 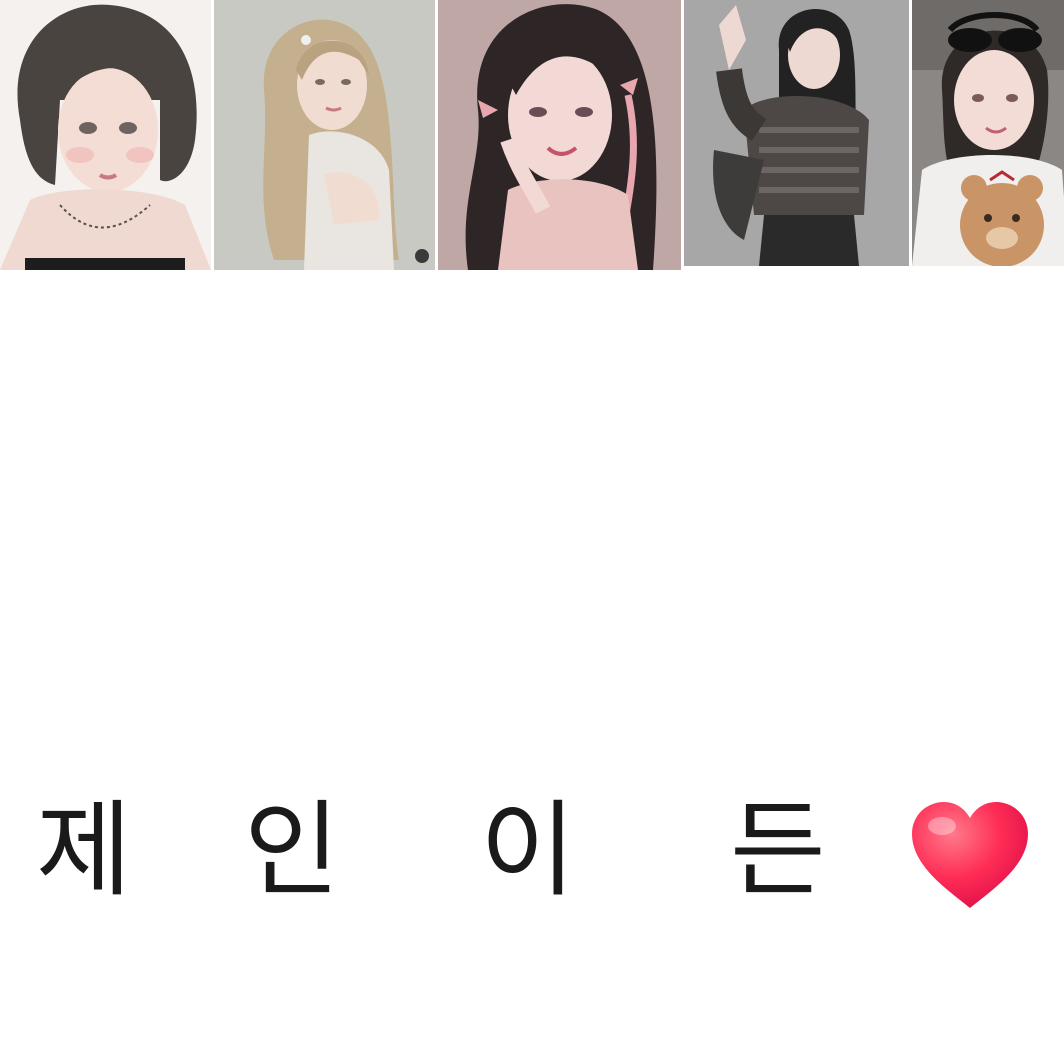 What do you see at coordinates (528, 850) in the screenshot?
I see `caption-char-3: 이` at bounding box center [528, 850].